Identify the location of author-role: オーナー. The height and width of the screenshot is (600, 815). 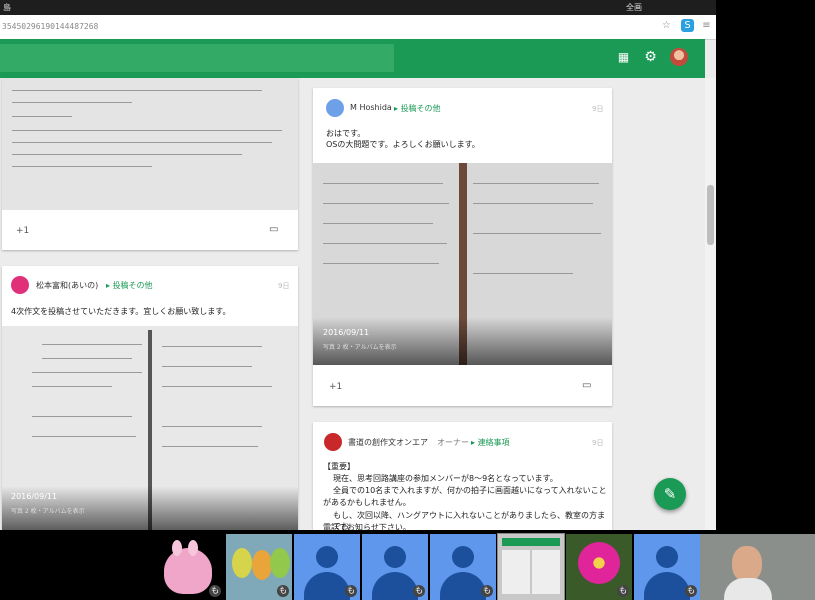
(453, 442).